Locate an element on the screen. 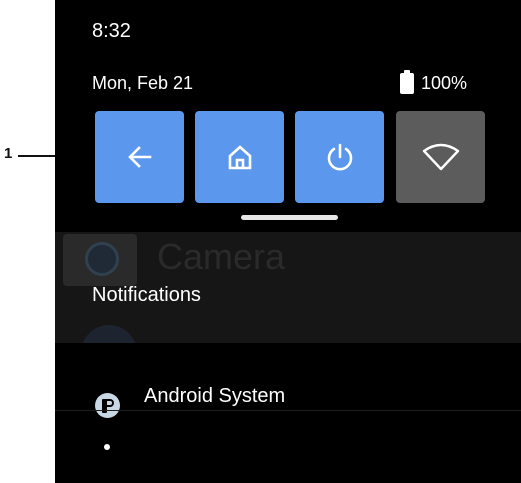 This screenshot has width=521, height=483. notification-app-name: Android System is located at coordinates (215, 396).